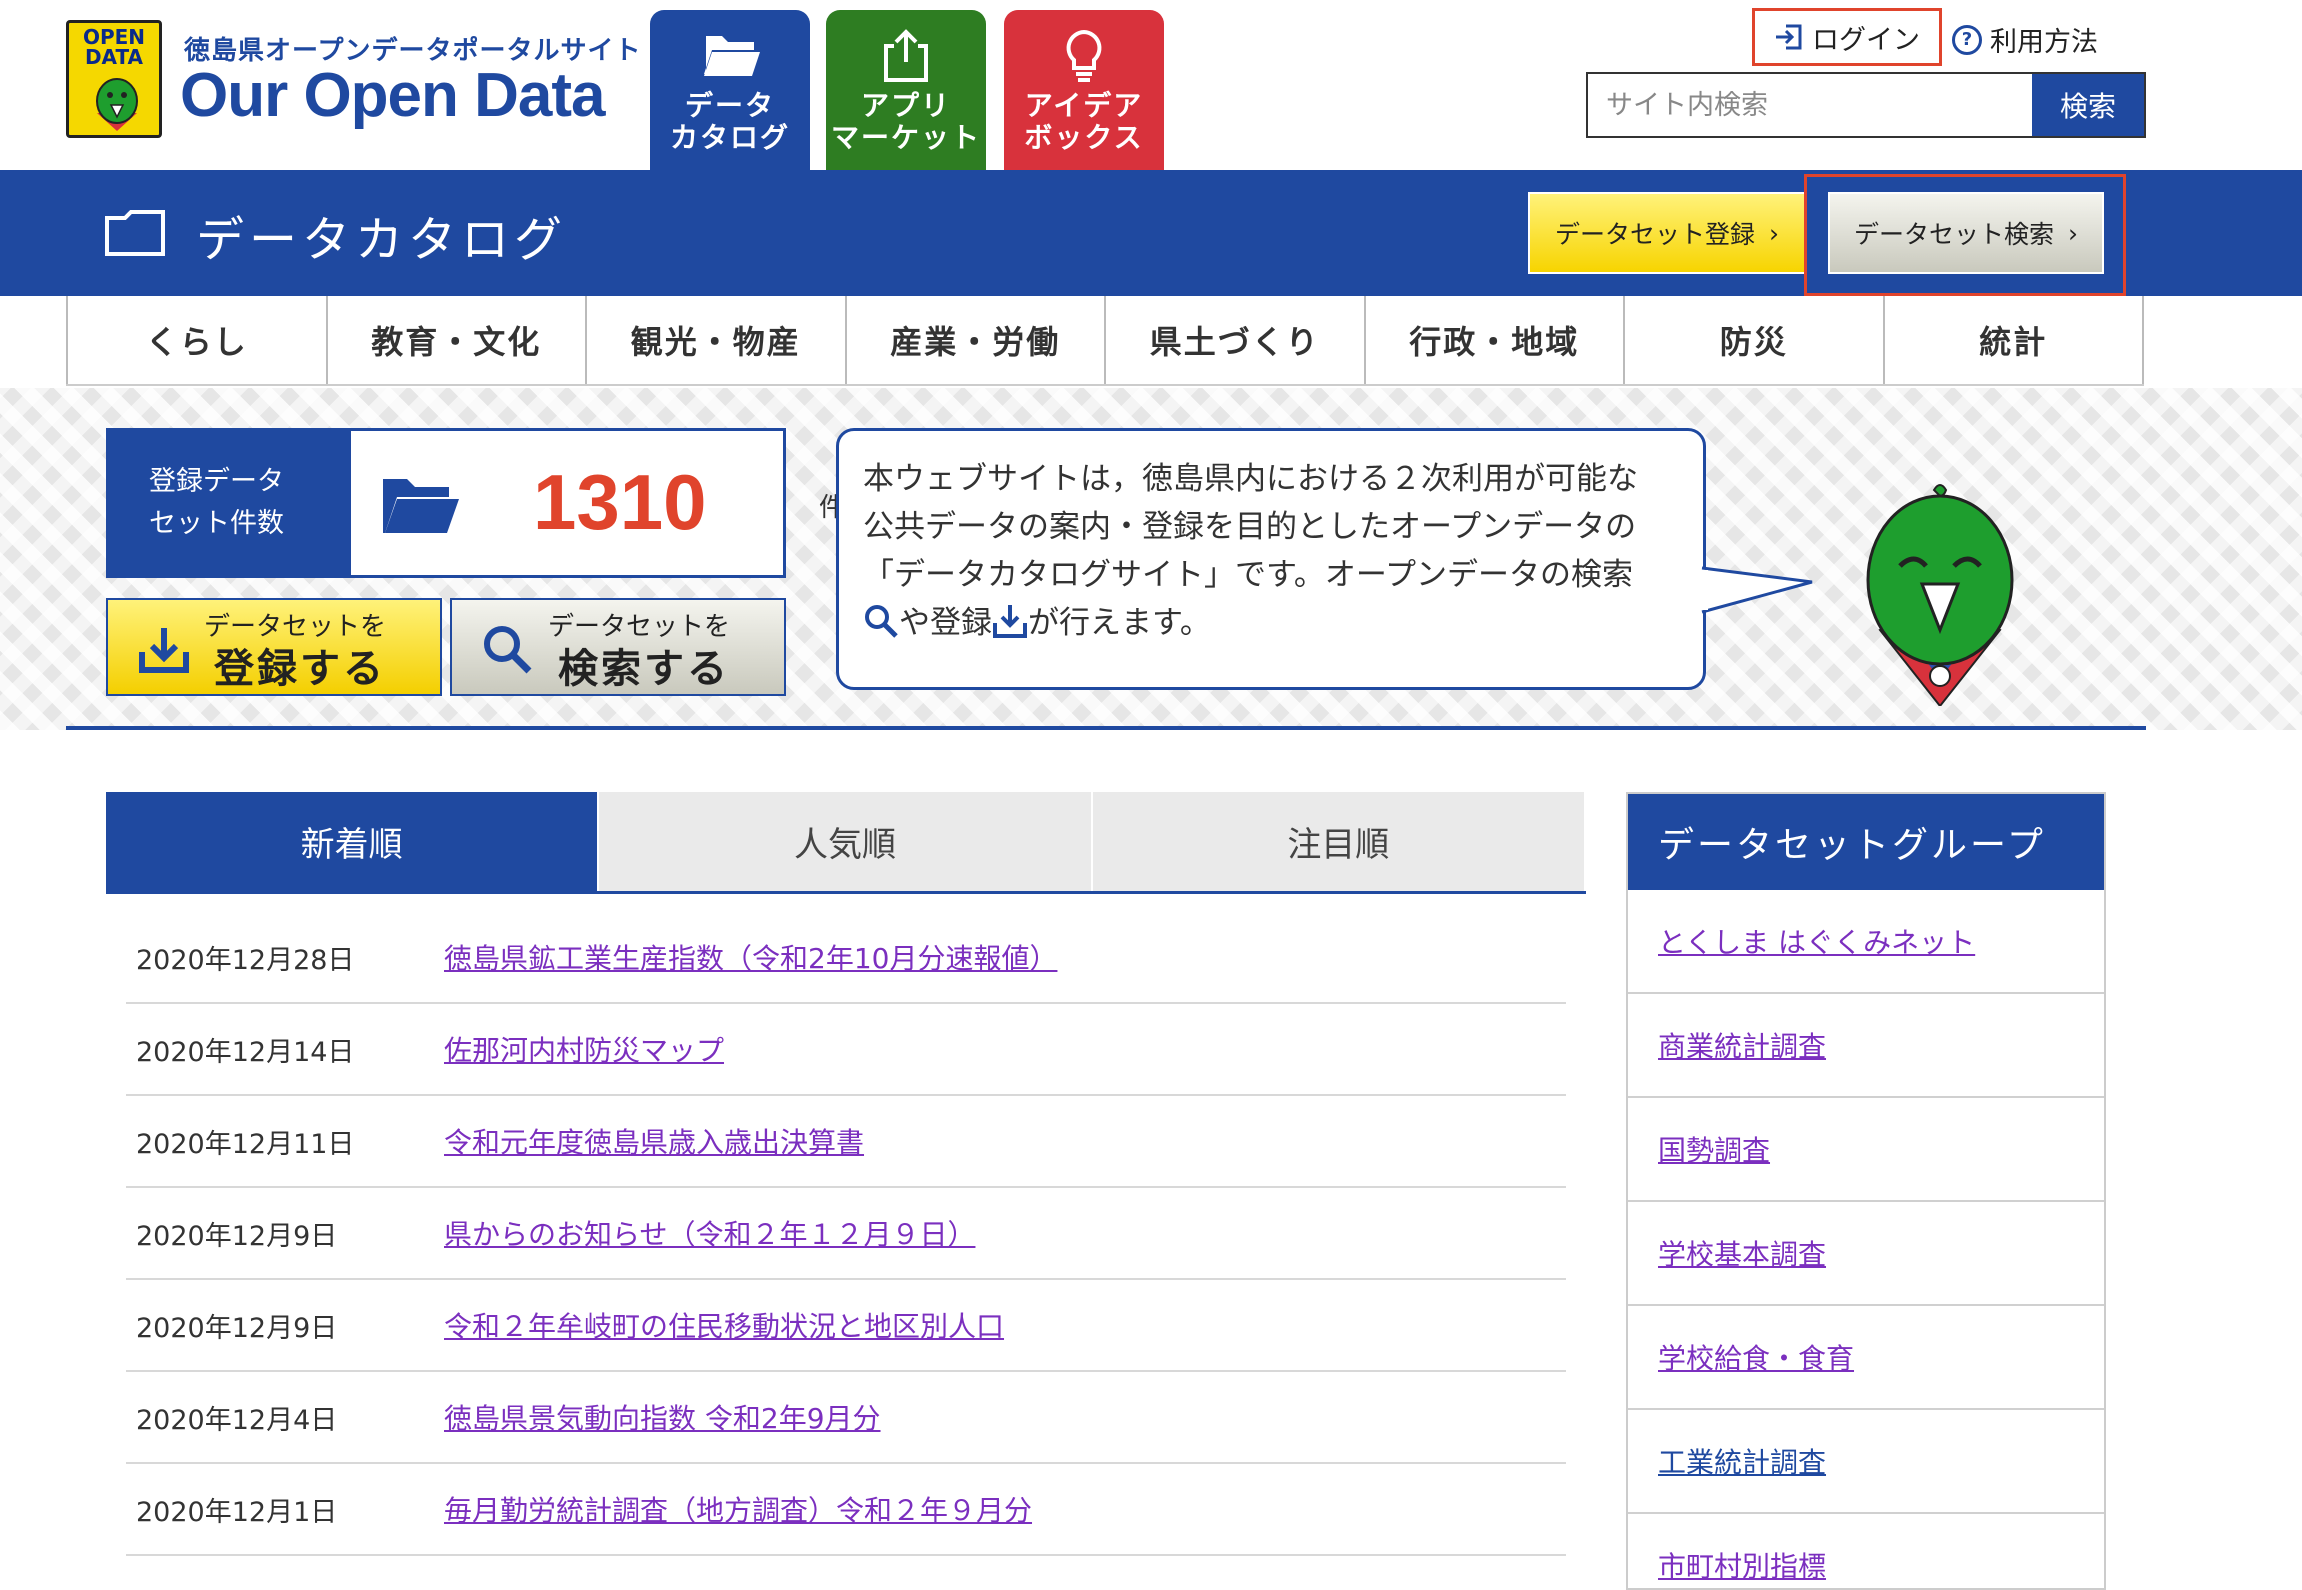 The height and width of the screenshot is (1590, 2302). Describe the element at coordinates (1774, 233) in the screenshot. I see `chevron-right-icon: ›` at that location.